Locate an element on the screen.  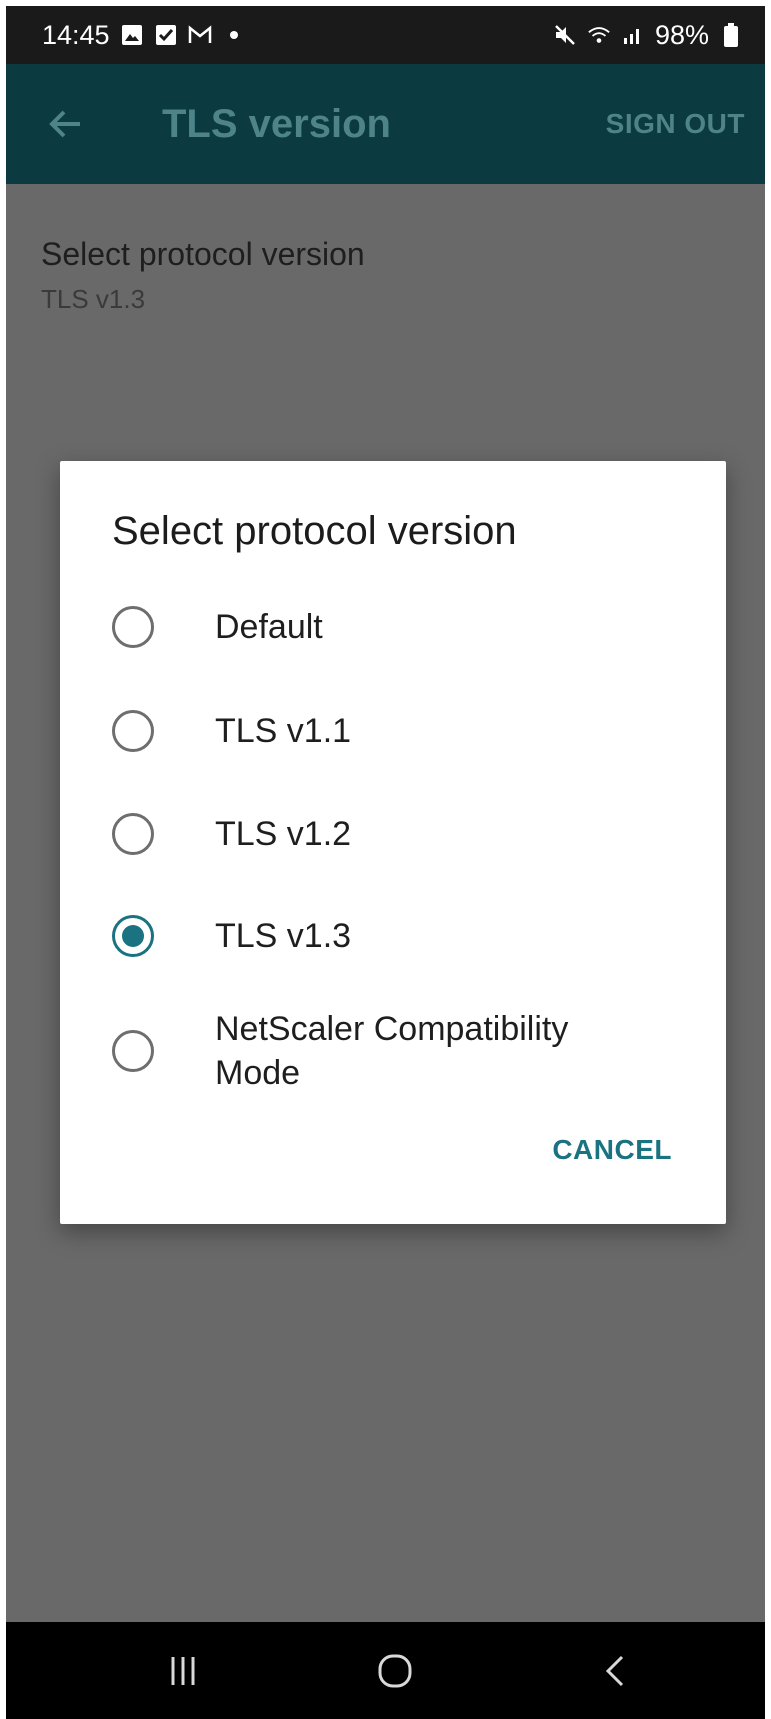
nav-back-button is located at coordinates (616, 1671).